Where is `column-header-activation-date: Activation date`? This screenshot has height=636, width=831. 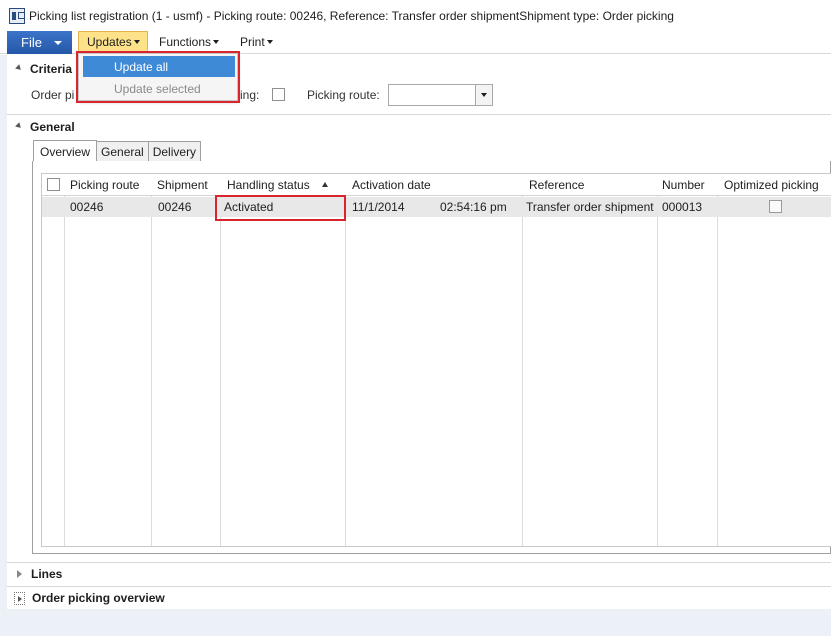
column-header-activation-date: Activation date is located at coordinates (391, 185).